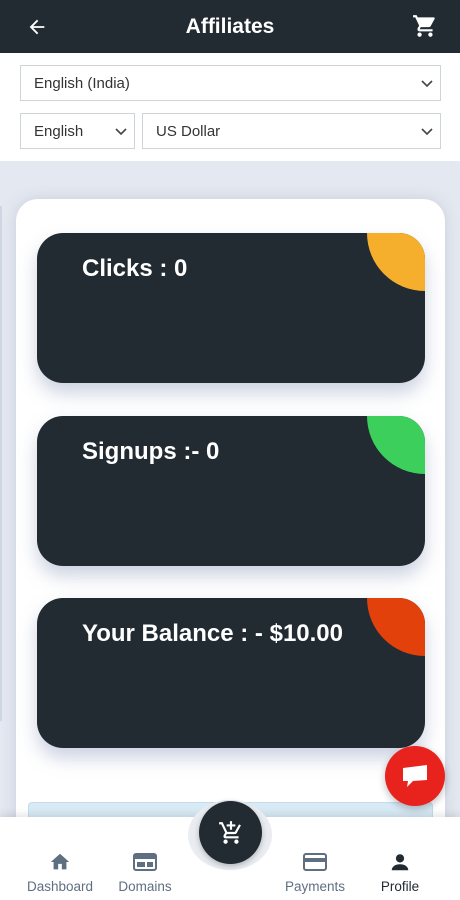 This screenshot has width=460, height=900. Describe the element at coordinates (151, 451) in the screenshot. I see `signups-label: Signups :- 0` at that location.